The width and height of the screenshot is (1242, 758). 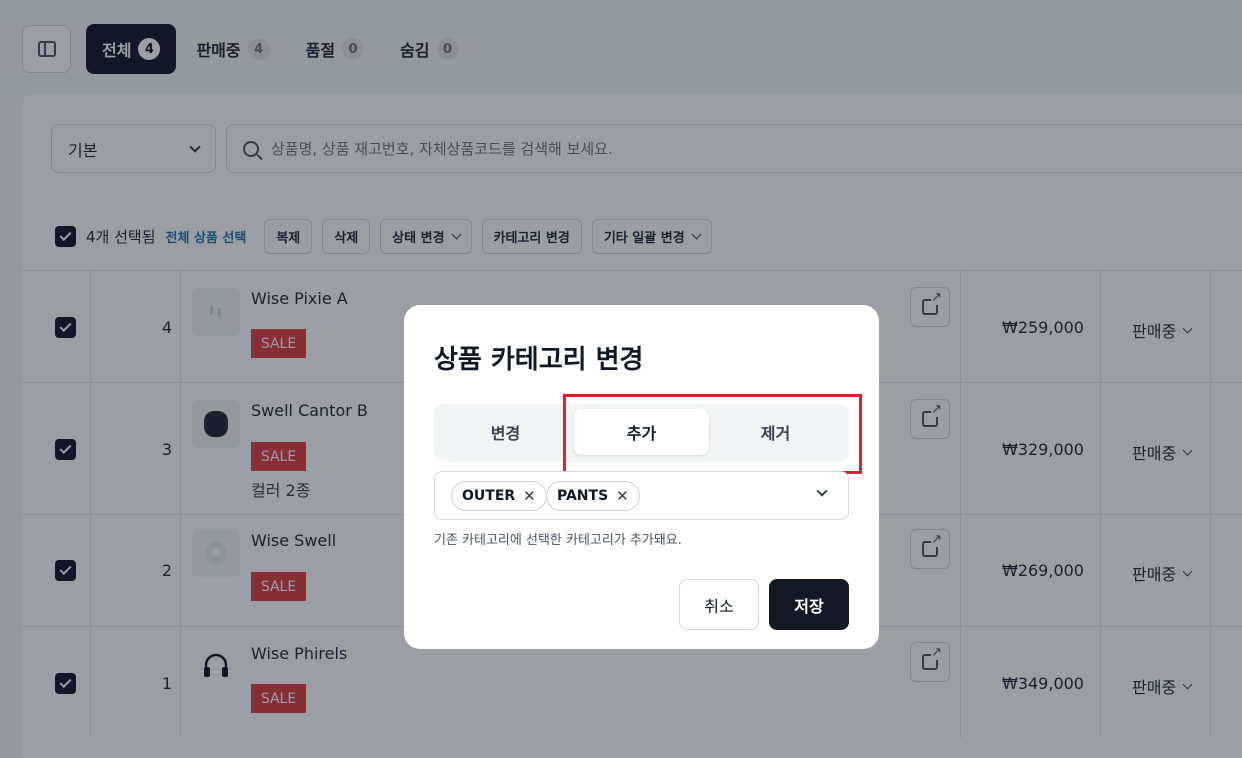 I want to click on segment-label: 변경, so click(x=505, y=433).